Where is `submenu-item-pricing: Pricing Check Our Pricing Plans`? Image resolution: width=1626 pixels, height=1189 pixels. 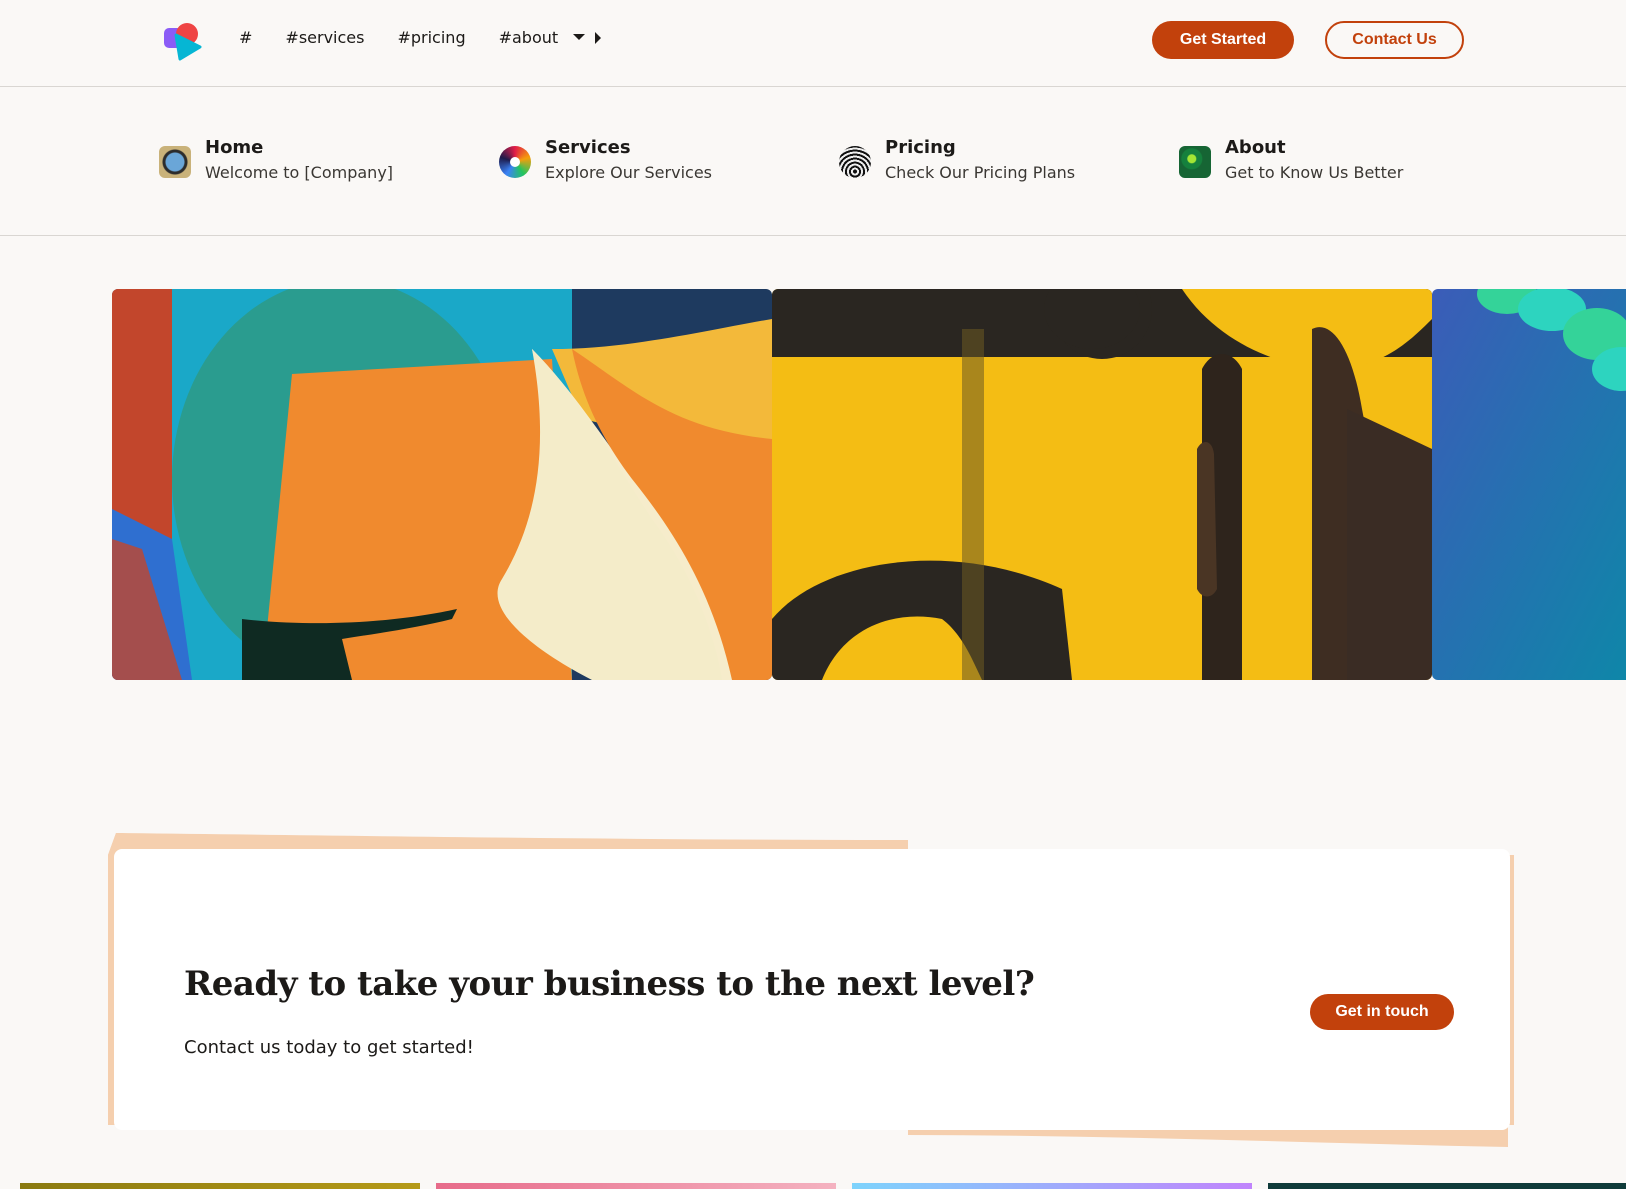 submenu-item-pricing: Pricing Check Our Pricing Plans is located at coordinates (957, 161).